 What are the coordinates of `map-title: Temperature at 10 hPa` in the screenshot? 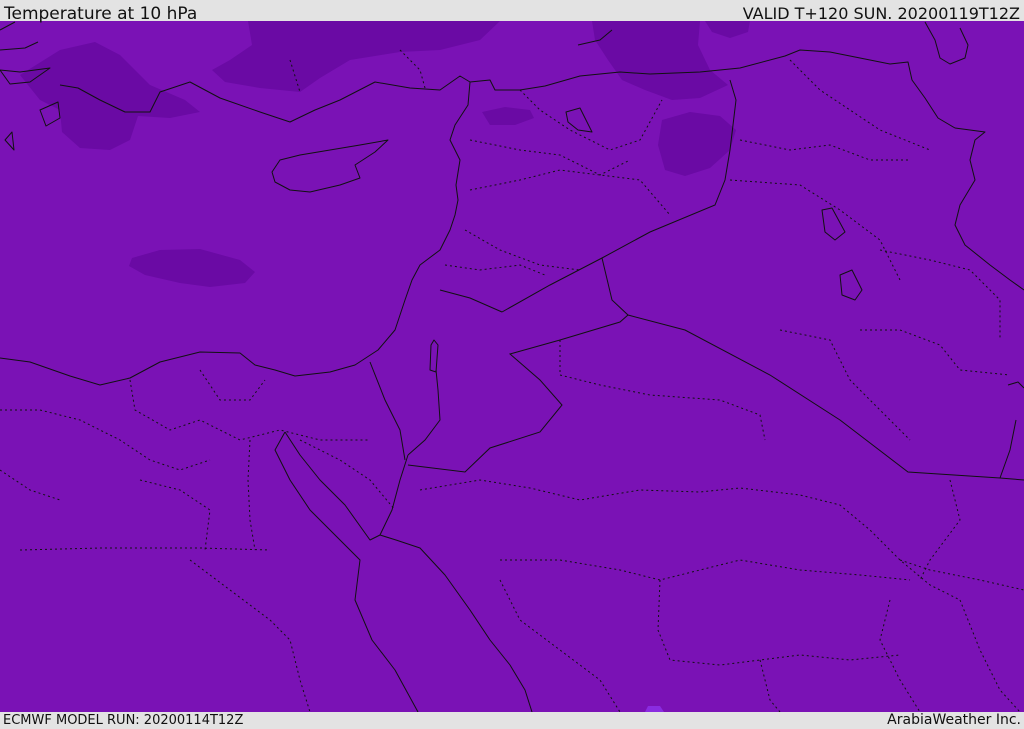 It's located at (101, 14).